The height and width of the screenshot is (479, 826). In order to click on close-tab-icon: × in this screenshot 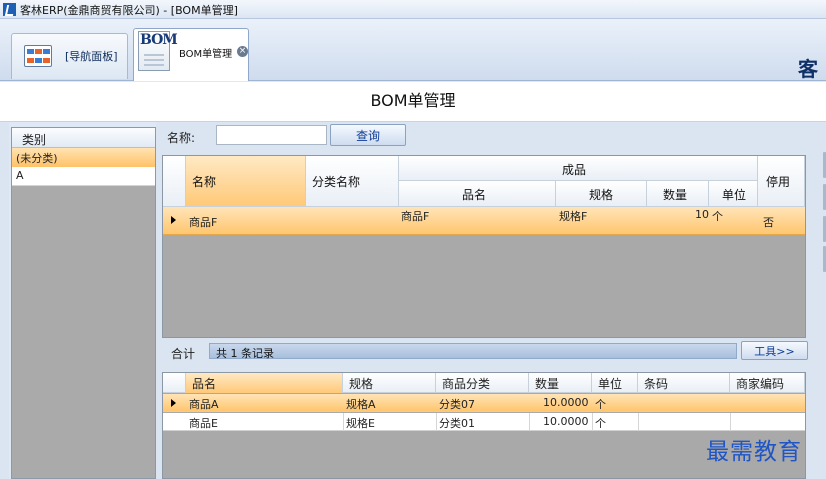, I will do `click(242, 51)`.